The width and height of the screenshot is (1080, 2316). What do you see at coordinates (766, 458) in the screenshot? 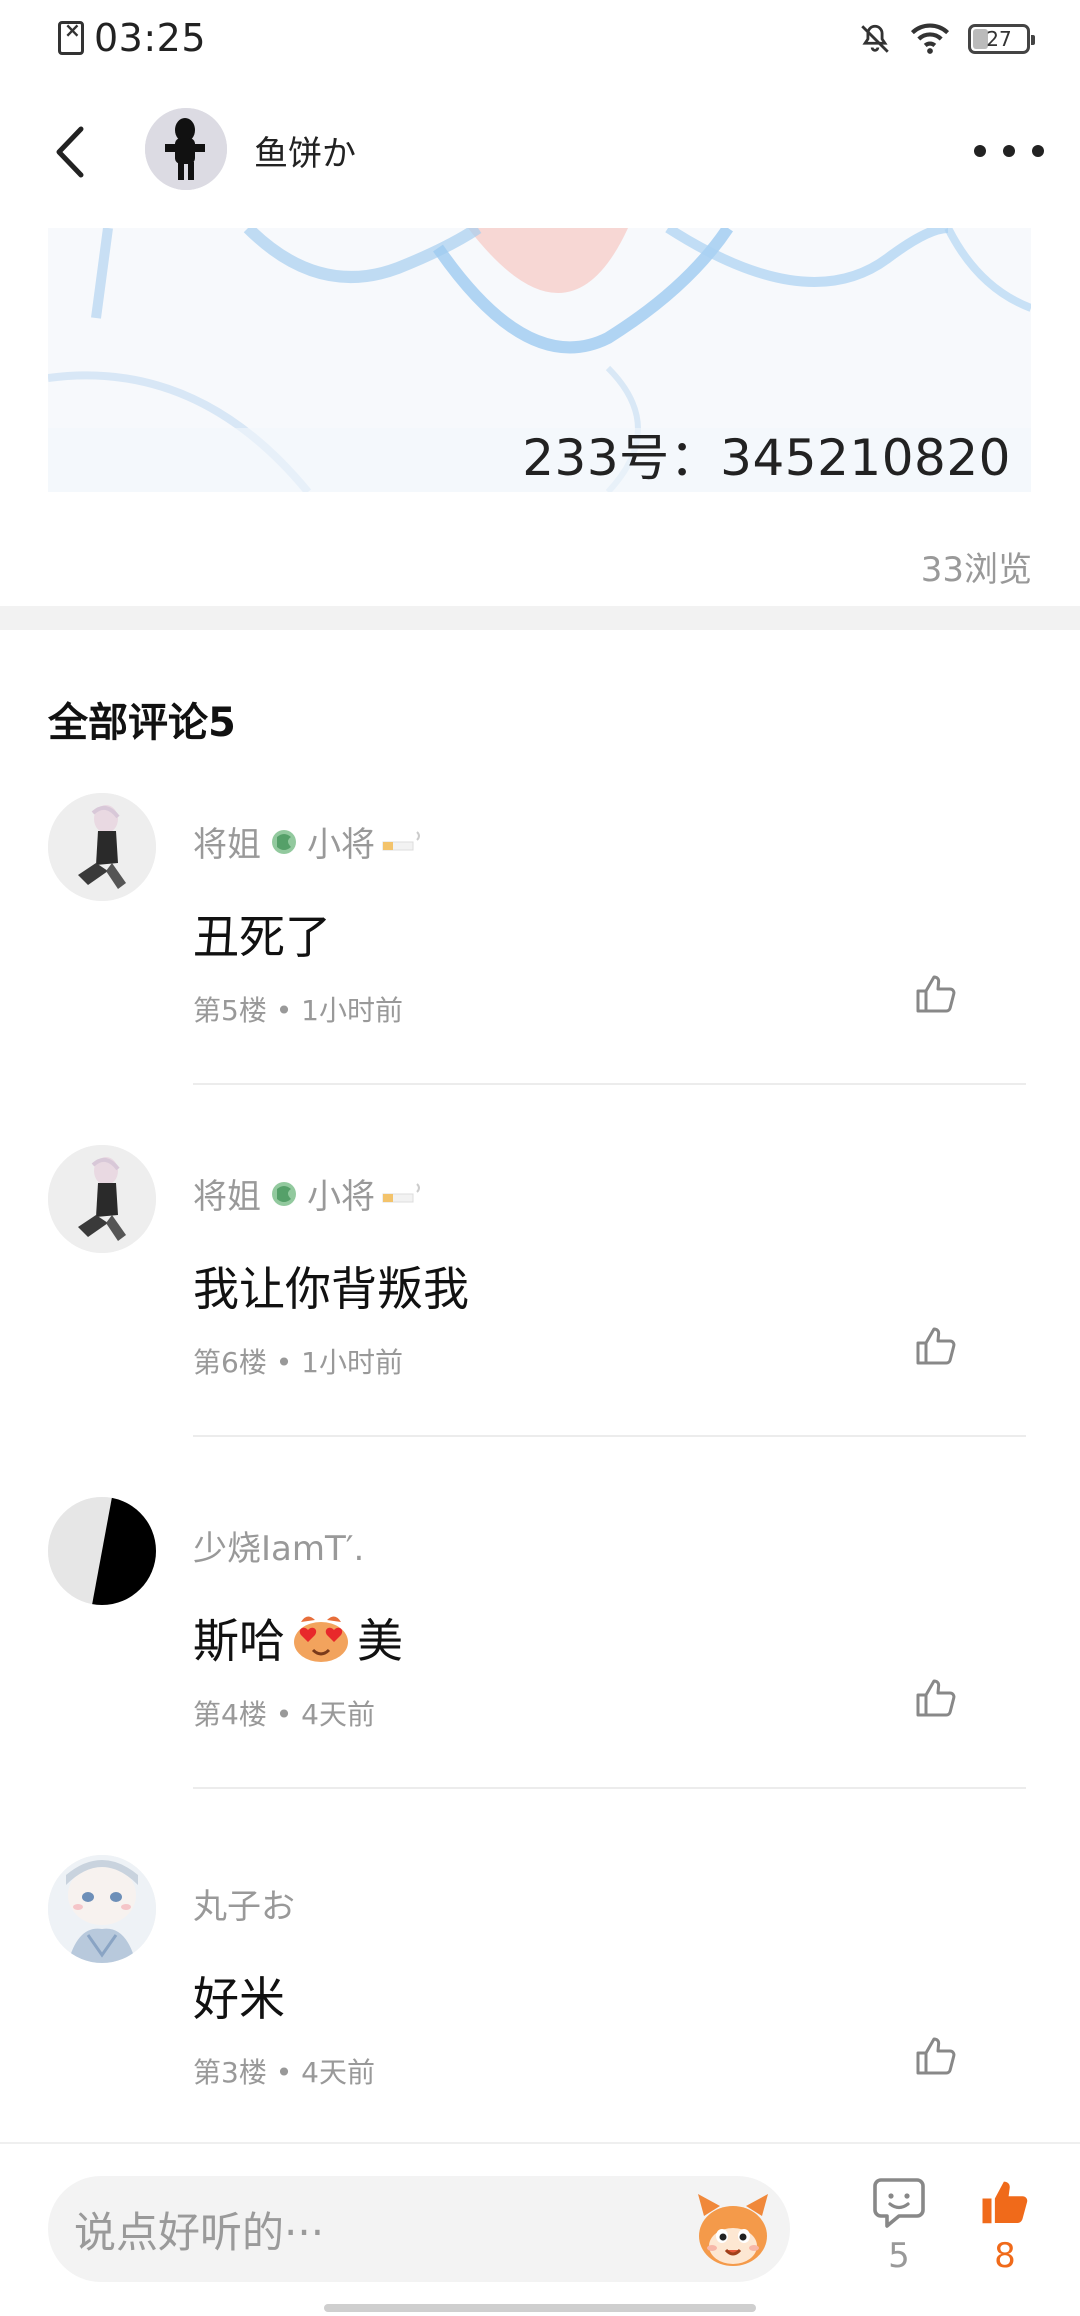
I see `post-image-caption: 233号：345210820` at bounding box center [766, 458].